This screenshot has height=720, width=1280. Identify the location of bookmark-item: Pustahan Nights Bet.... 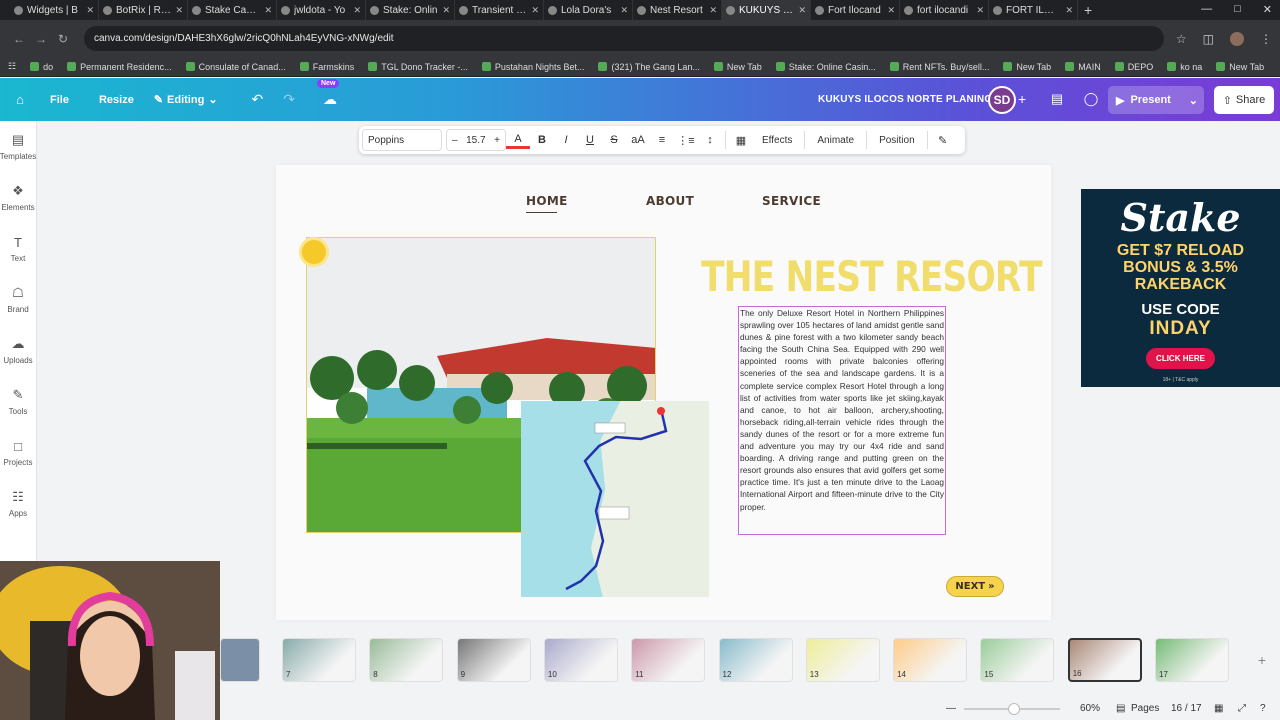
(532, 67).